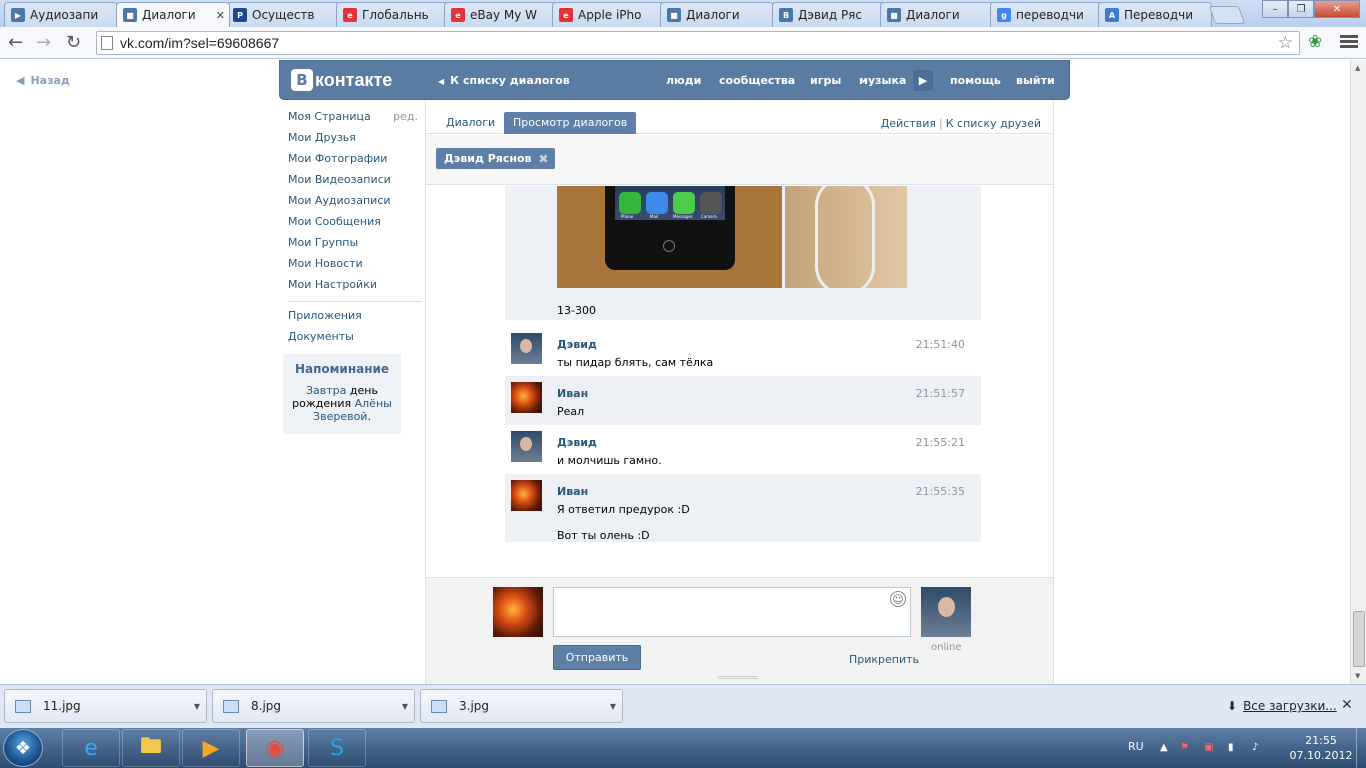 The width and height of the screenshot is (1366, 768). Describe the element at coordinates (908, 123) in the screenshot. I see `actions-link: Действия` at that location.